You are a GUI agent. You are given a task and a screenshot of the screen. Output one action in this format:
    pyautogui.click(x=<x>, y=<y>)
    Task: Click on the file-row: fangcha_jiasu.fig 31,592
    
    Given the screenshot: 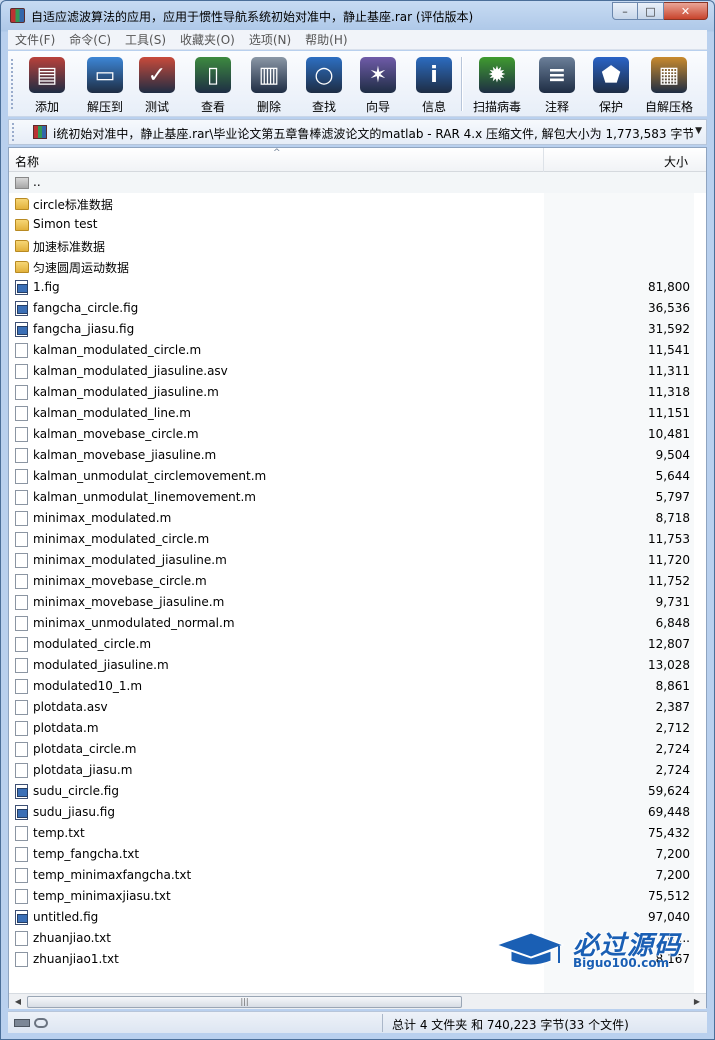 What is the action you would take?
    pyautogui.click(x=357, y=329)
    